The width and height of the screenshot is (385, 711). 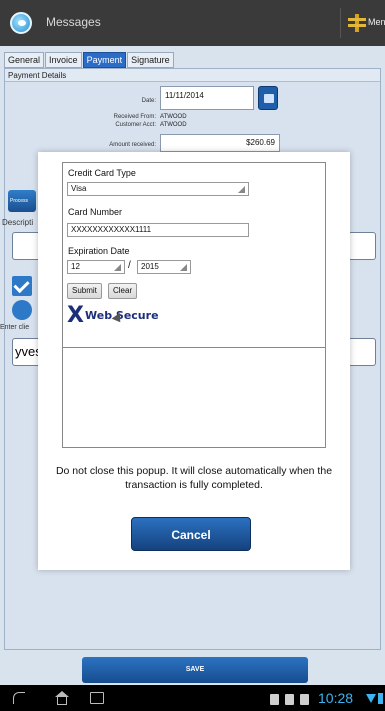 What do you see at coordinates (135, 125) in the screenshot?
I see `customer-acct-label: Customer Acct:` at bounding box center [135, 125].